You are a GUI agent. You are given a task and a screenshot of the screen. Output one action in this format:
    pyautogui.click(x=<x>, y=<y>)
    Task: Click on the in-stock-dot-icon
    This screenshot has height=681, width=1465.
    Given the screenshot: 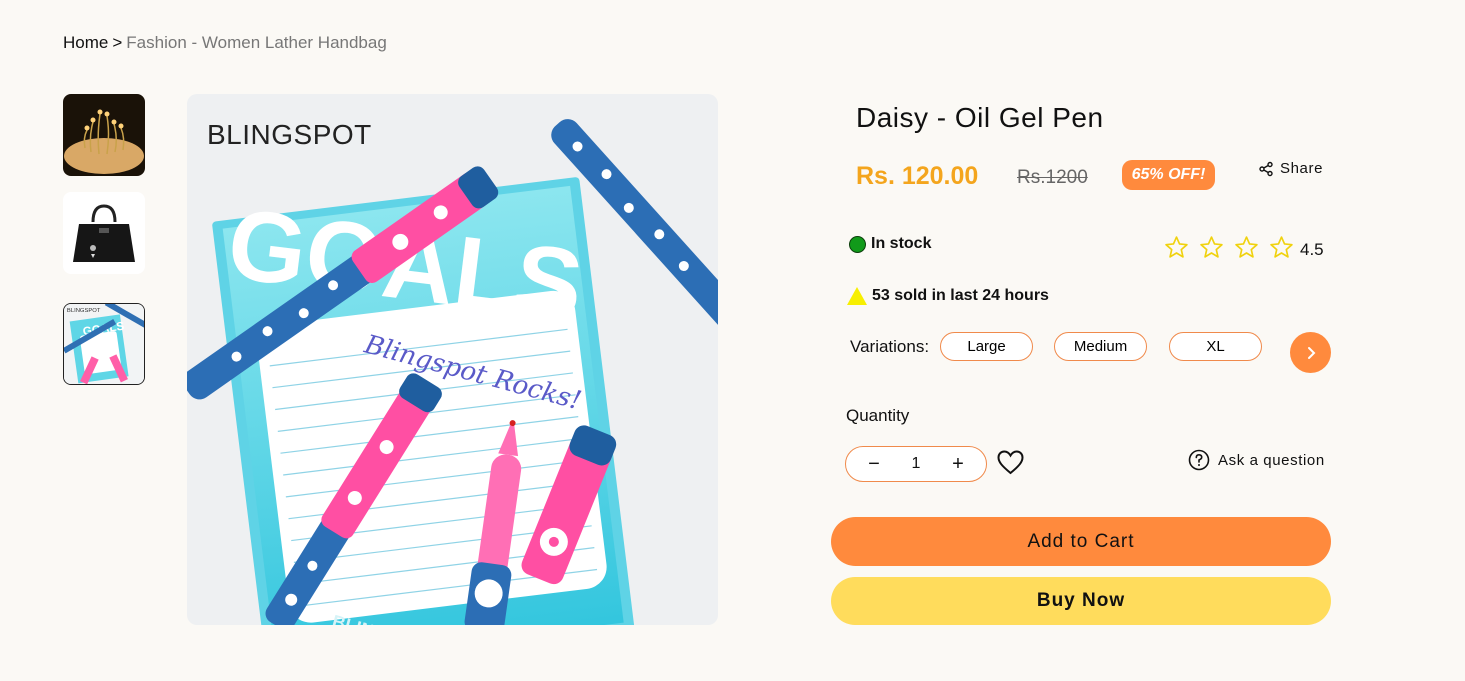 What is the action you would take?
    pyautogui.click(x=857, y=244)
    